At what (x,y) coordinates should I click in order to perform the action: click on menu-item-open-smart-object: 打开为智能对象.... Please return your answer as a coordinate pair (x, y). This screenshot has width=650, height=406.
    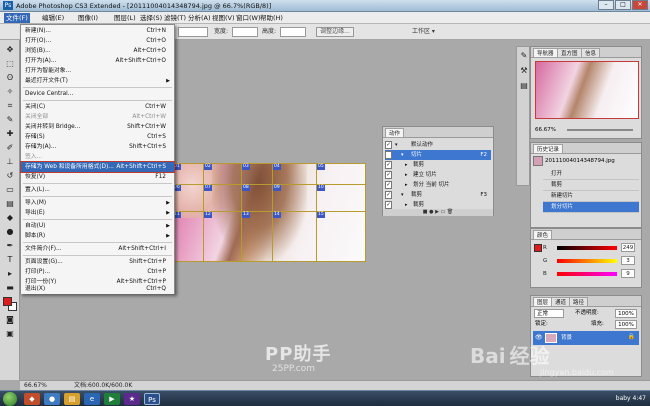
    Looking at the image, I should click on (97, 71).